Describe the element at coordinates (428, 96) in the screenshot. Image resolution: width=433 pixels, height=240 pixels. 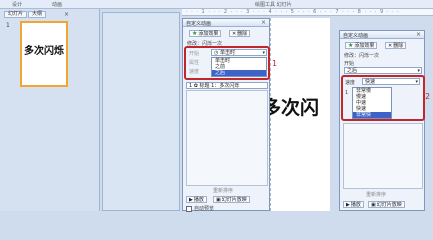
I see `callout-number-2: 2` at that location.